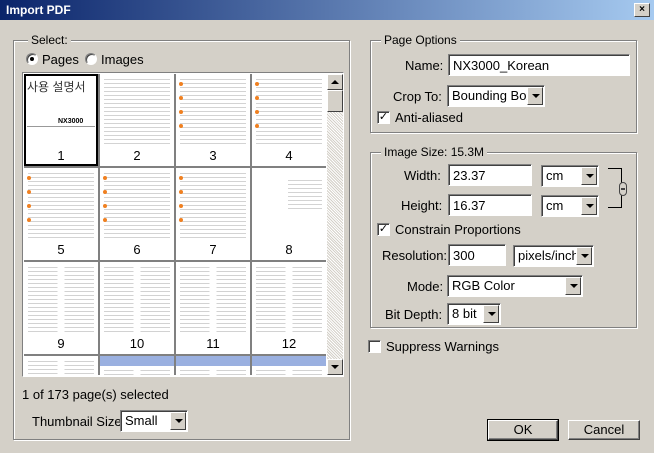  Describe the element at coordinates (289, 249) in the screenshot. I see `page-number: 8` at that location.